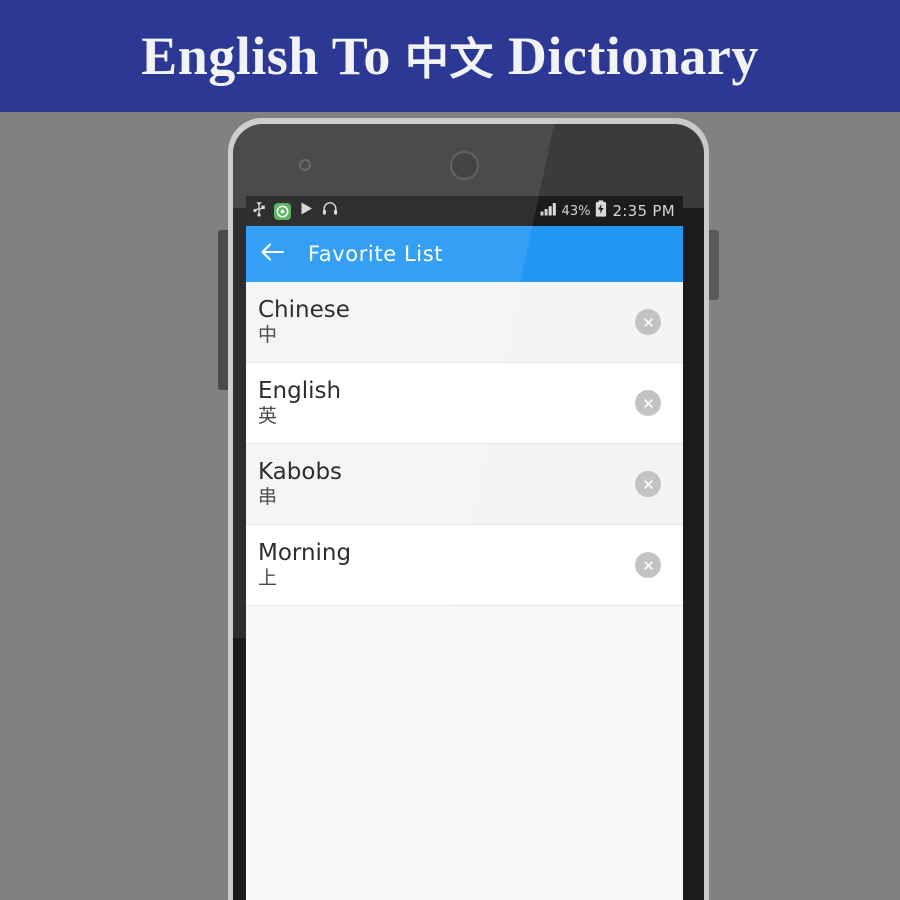 This screenshot has width=900, height=900. I want to click on page-title-part2: Dictionary, so click(626, 56).